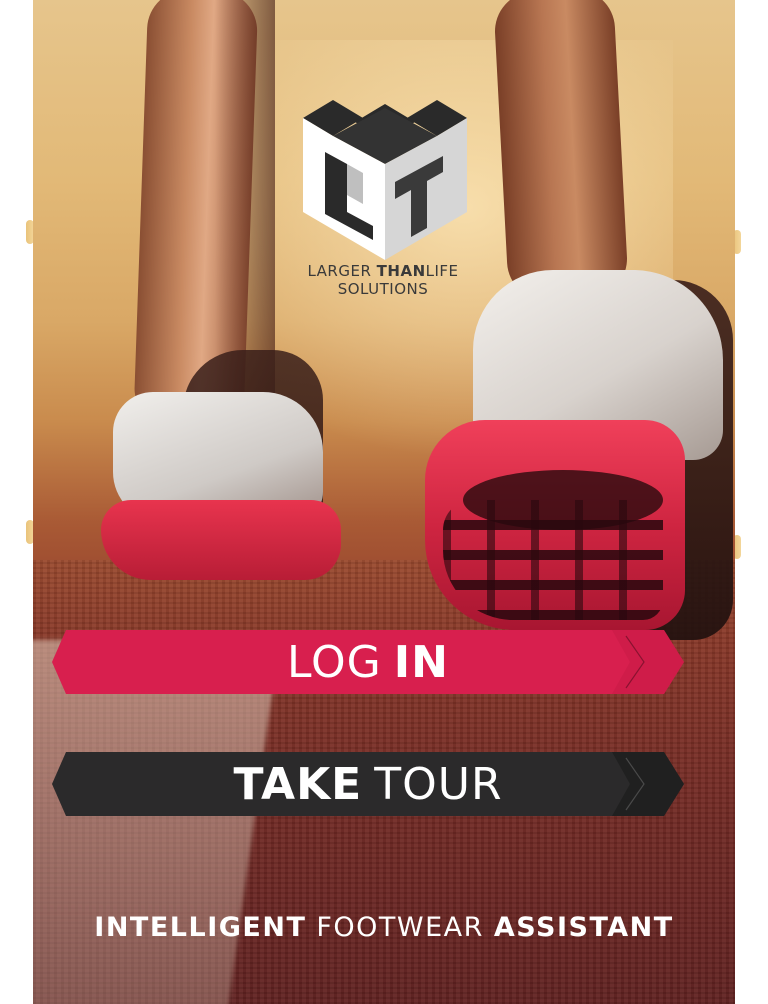  I want to click on login-button: LOG IN, so click(368, 662).